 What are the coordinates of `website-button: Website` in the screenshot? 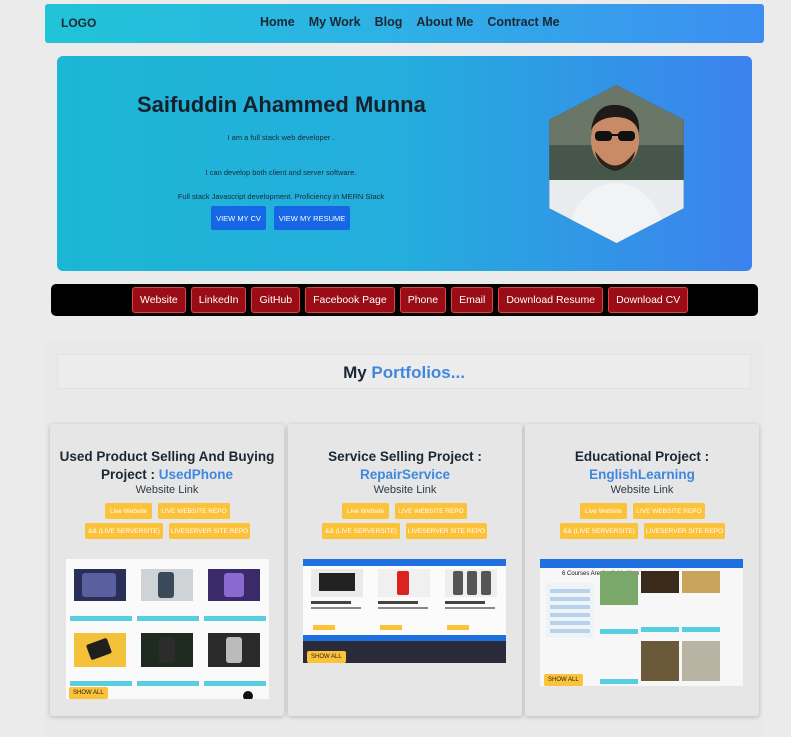 It's located at (159, 300).